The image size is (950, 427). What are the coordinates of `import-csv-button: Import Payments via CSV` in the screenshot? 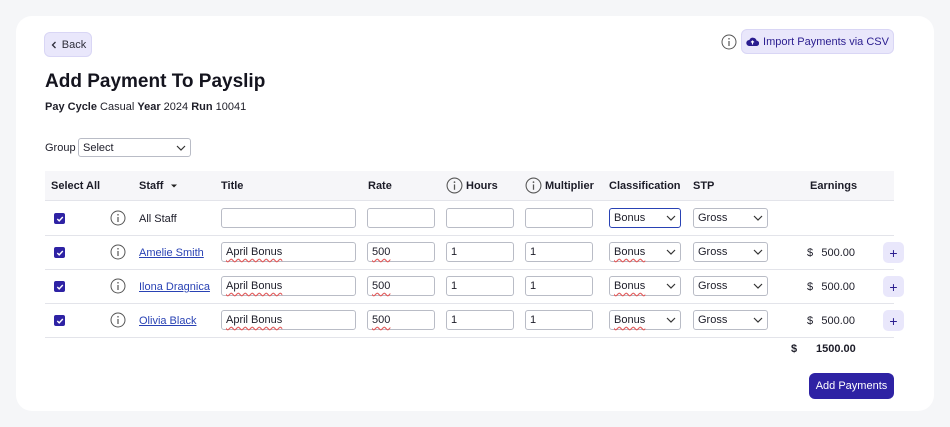 It's located at (817, 41).